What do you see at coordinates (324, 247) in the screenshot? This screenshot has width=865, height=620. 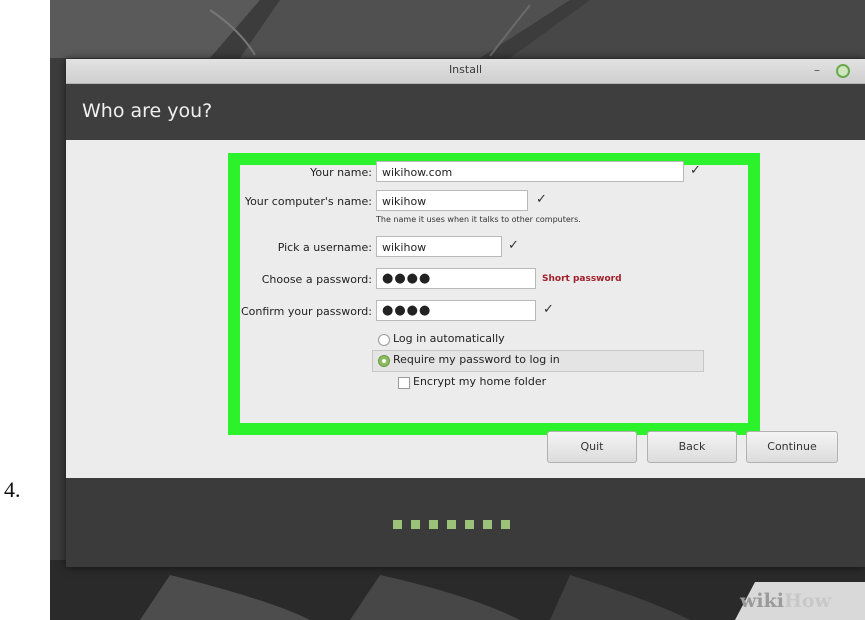 I see `username-label: Pick a username:` at bounding box center [324, 247].